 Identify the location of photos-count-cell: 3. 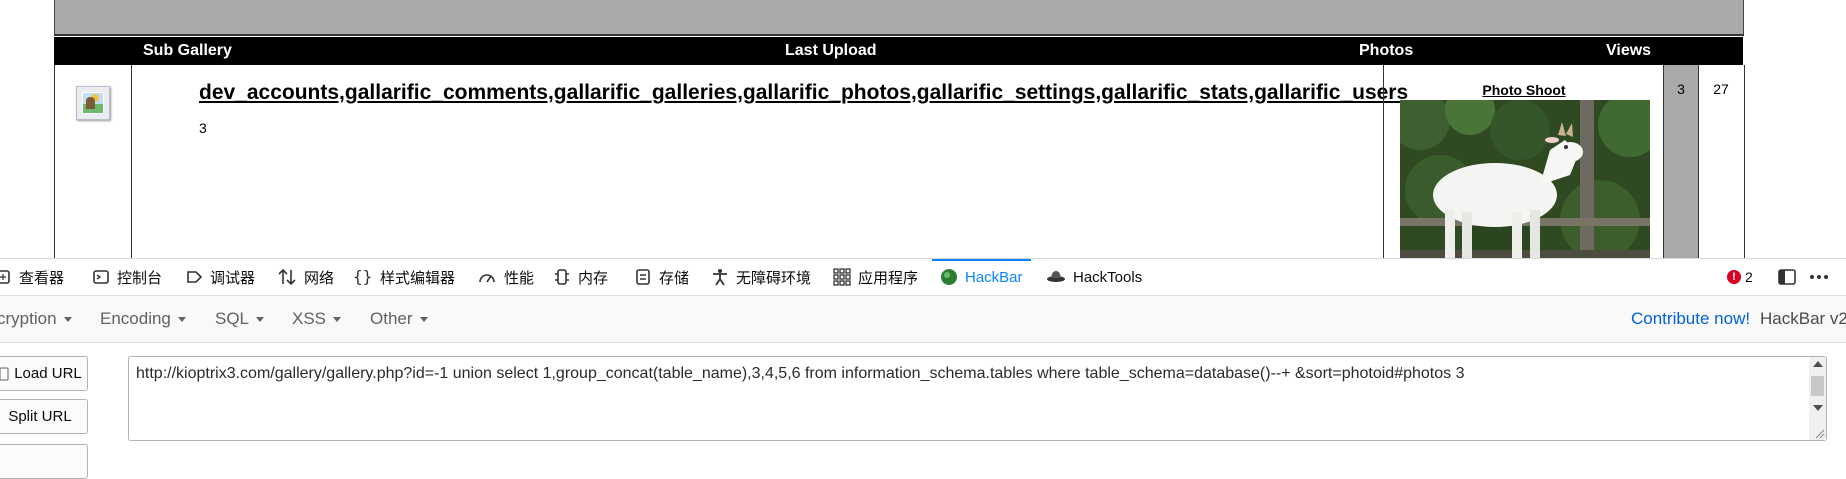
(1681, 161).